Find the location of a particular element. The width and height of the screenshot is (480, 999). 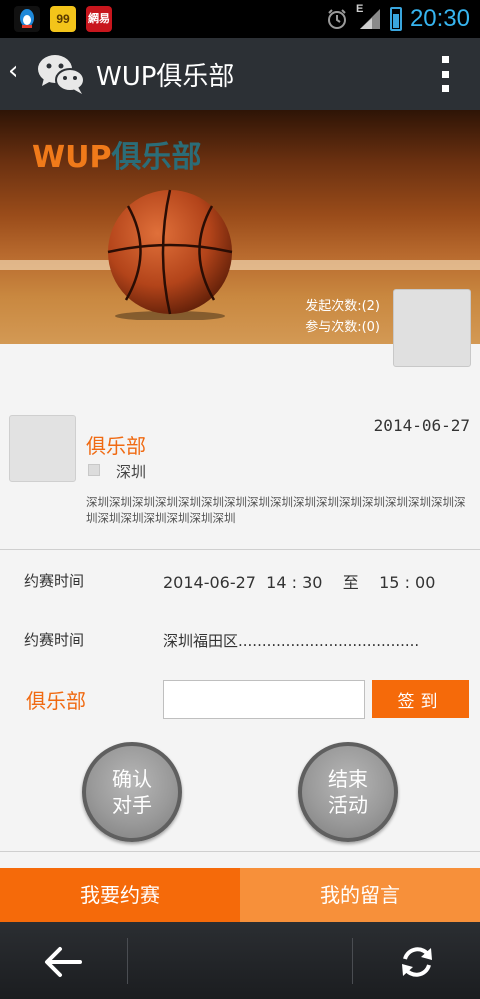

club-date: 2014-06-27 is located at coordinates (421, 425).